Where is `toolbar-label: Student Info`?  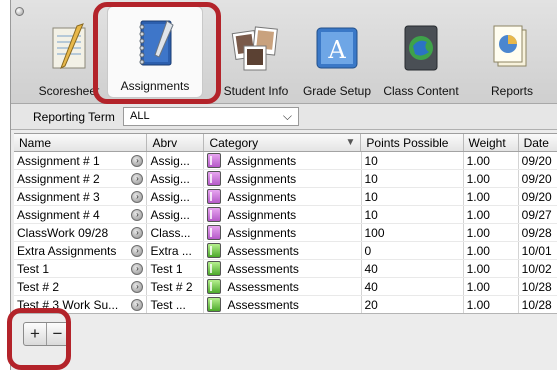
toolbar-label: Student Info is located at coordinates (256, 91).